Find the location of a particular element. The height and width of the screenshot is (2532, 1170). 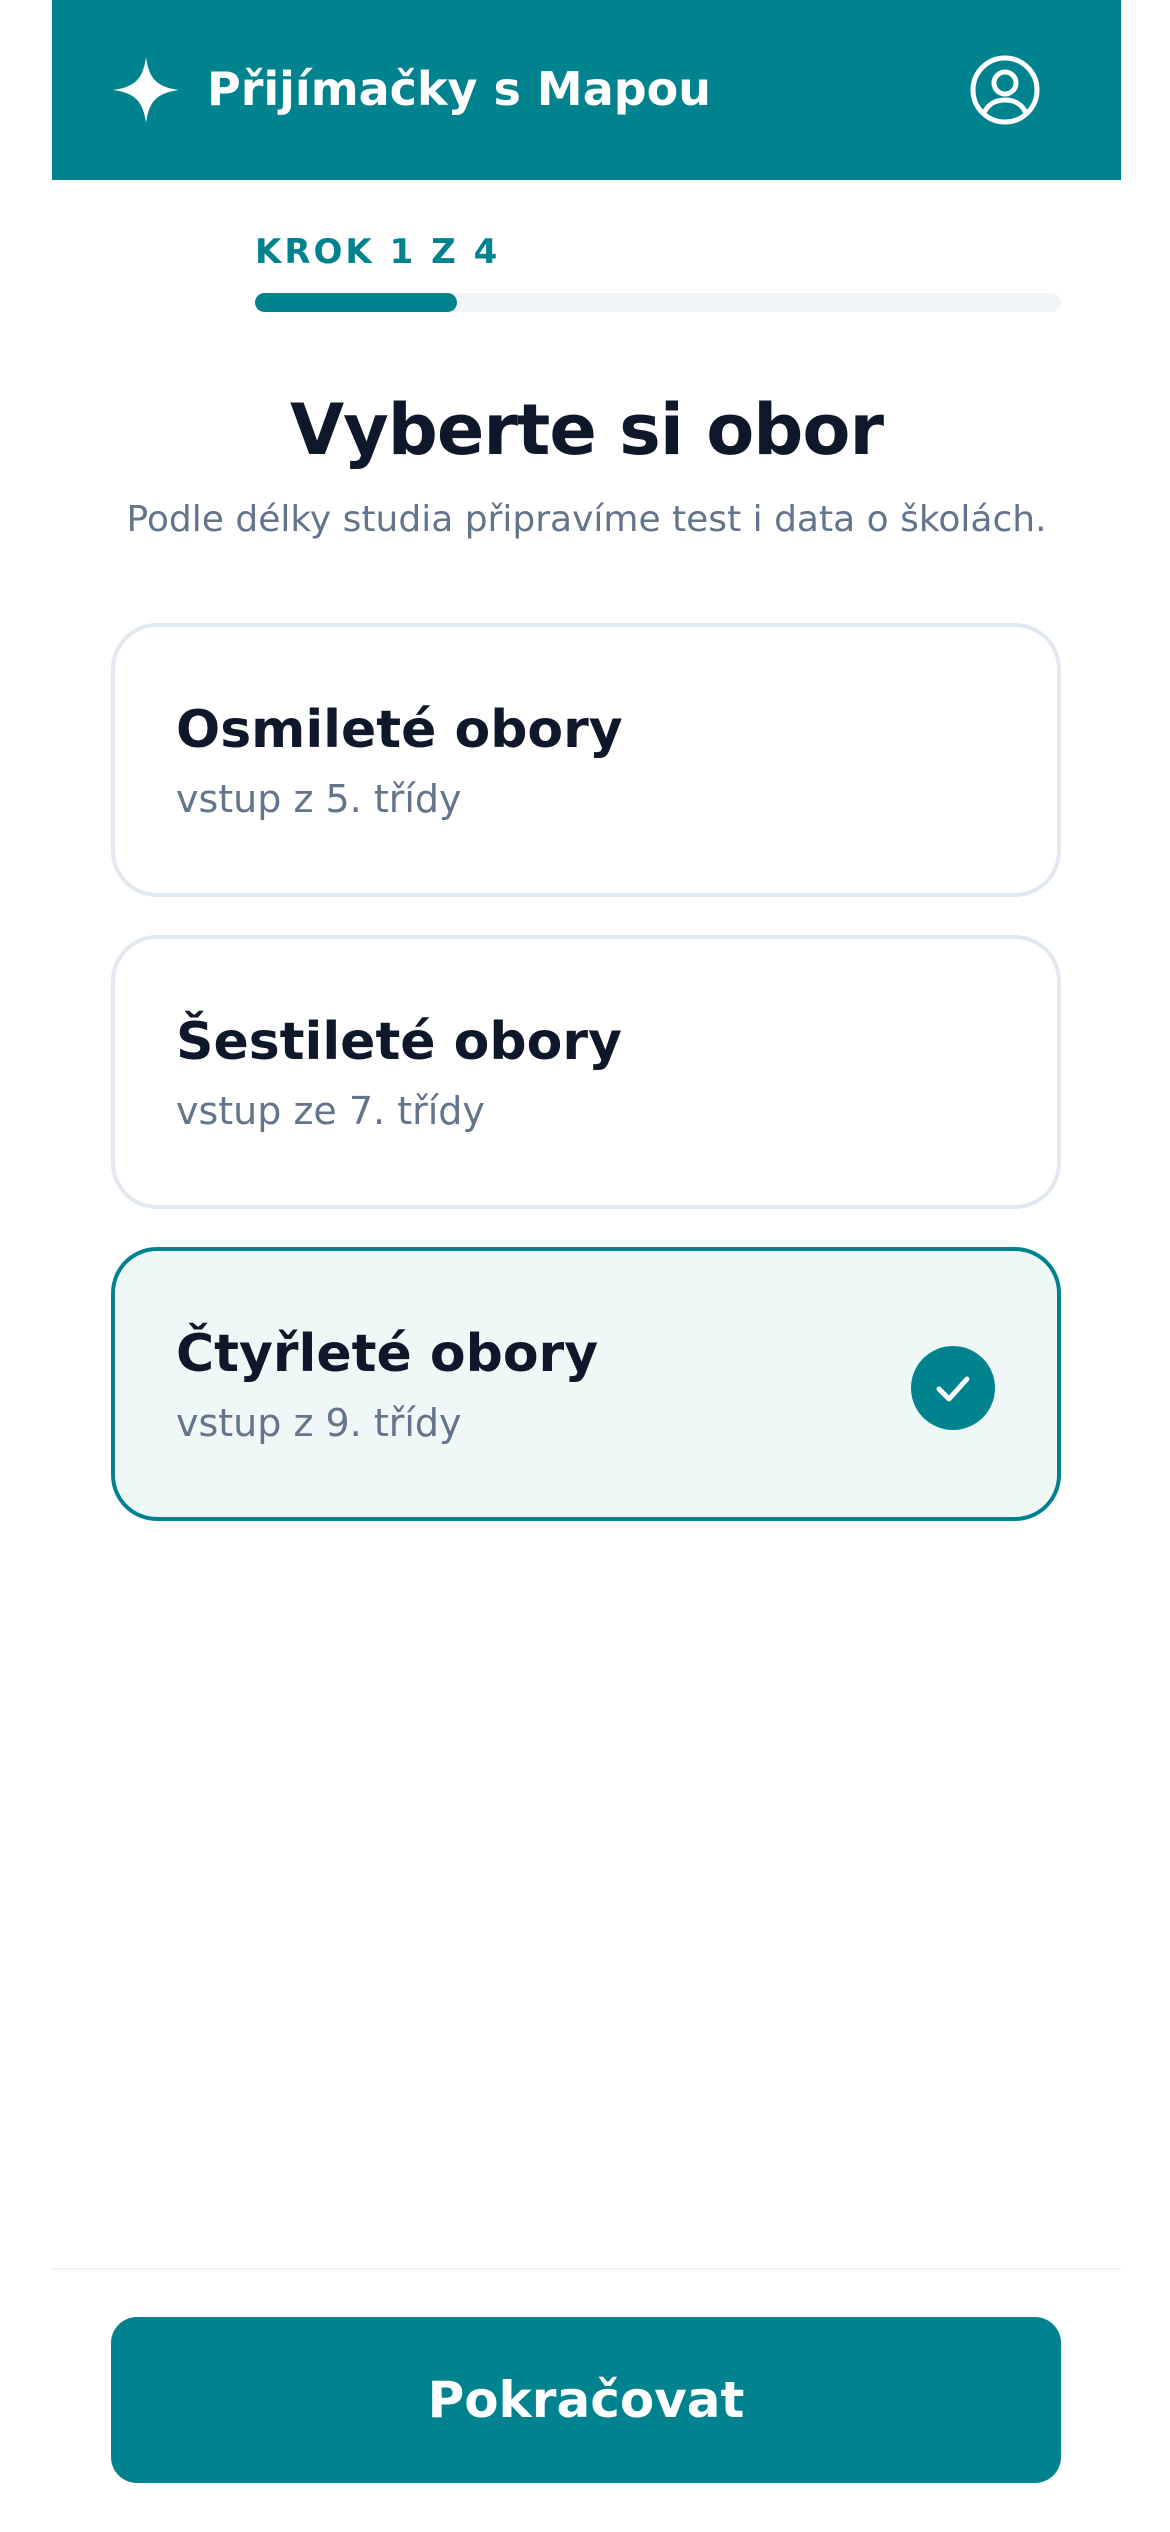

footer-divider is located at coordinates (586, 2269).